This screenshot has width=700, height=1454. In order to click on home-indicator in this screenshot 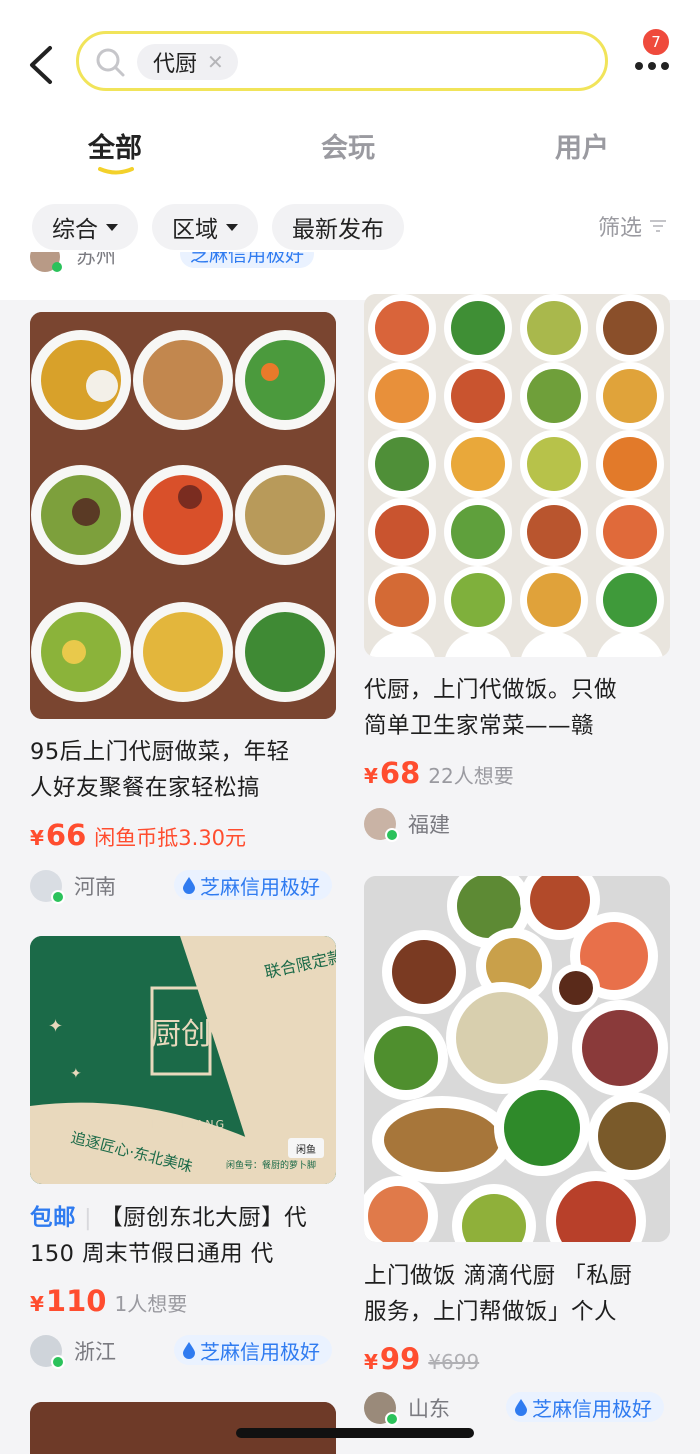, I will do `click(355, 1433)`.